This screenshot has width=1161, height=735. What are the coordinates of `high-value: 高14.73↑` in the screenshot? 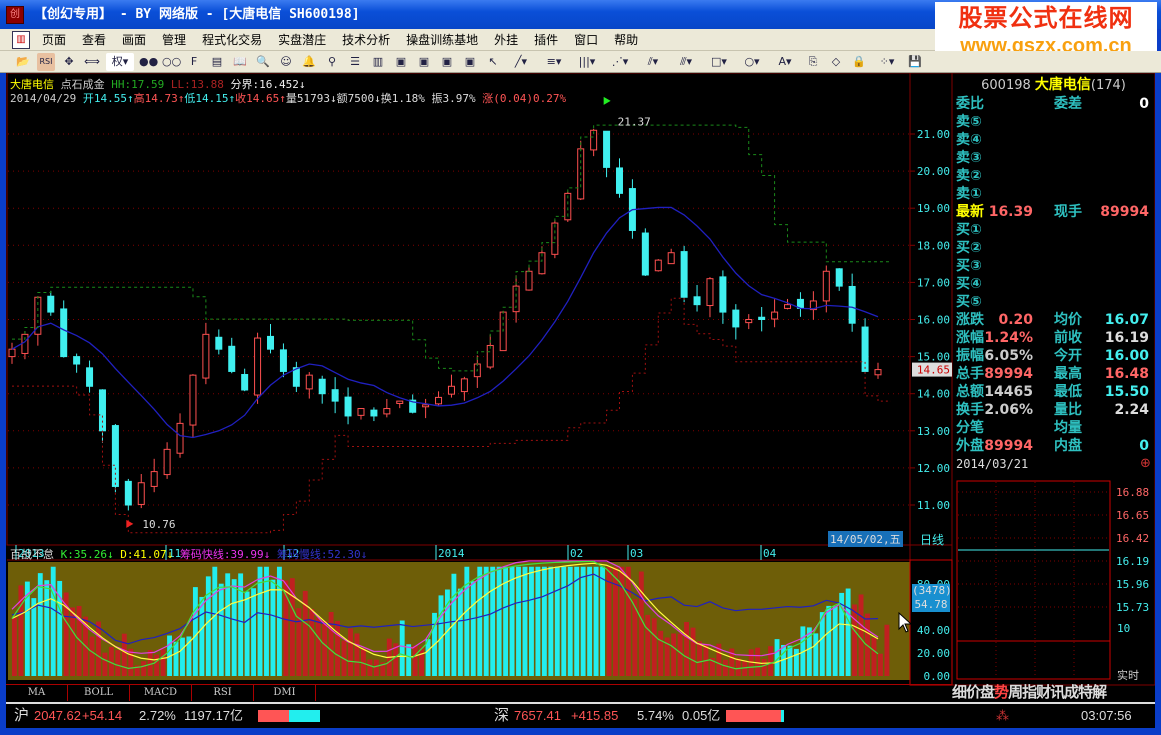 It's located at (159, 98).